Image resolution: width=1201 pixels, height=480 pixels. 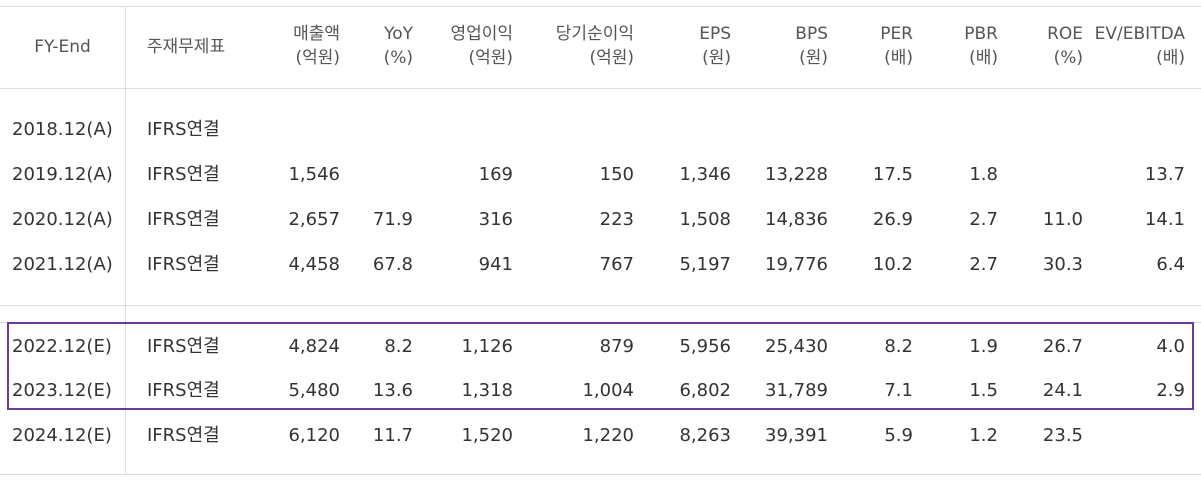 I want to click on table-cell: 11.0, so click(x=1062, y=219).